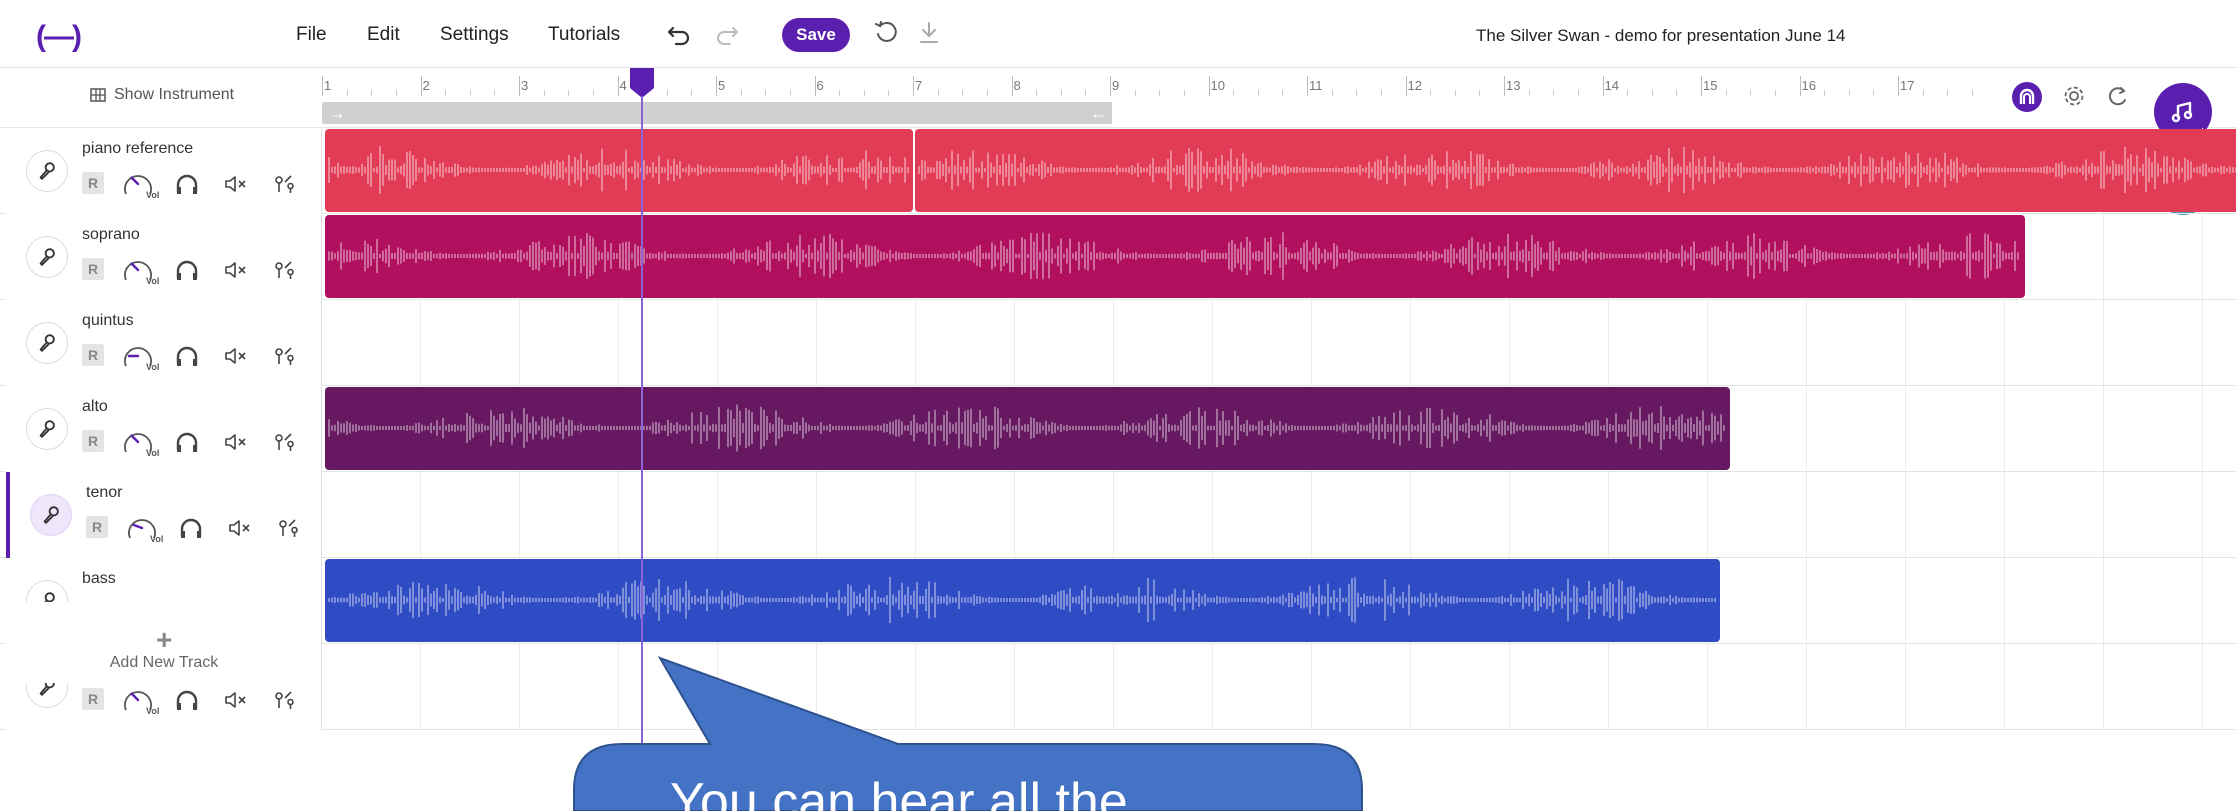 The height and width of the screenshot is (811, 2236). What do you see at coordinates (2118, 96) in the screenshot?
I see `loop-toggle-icon` at bounding box center [2118, 96].